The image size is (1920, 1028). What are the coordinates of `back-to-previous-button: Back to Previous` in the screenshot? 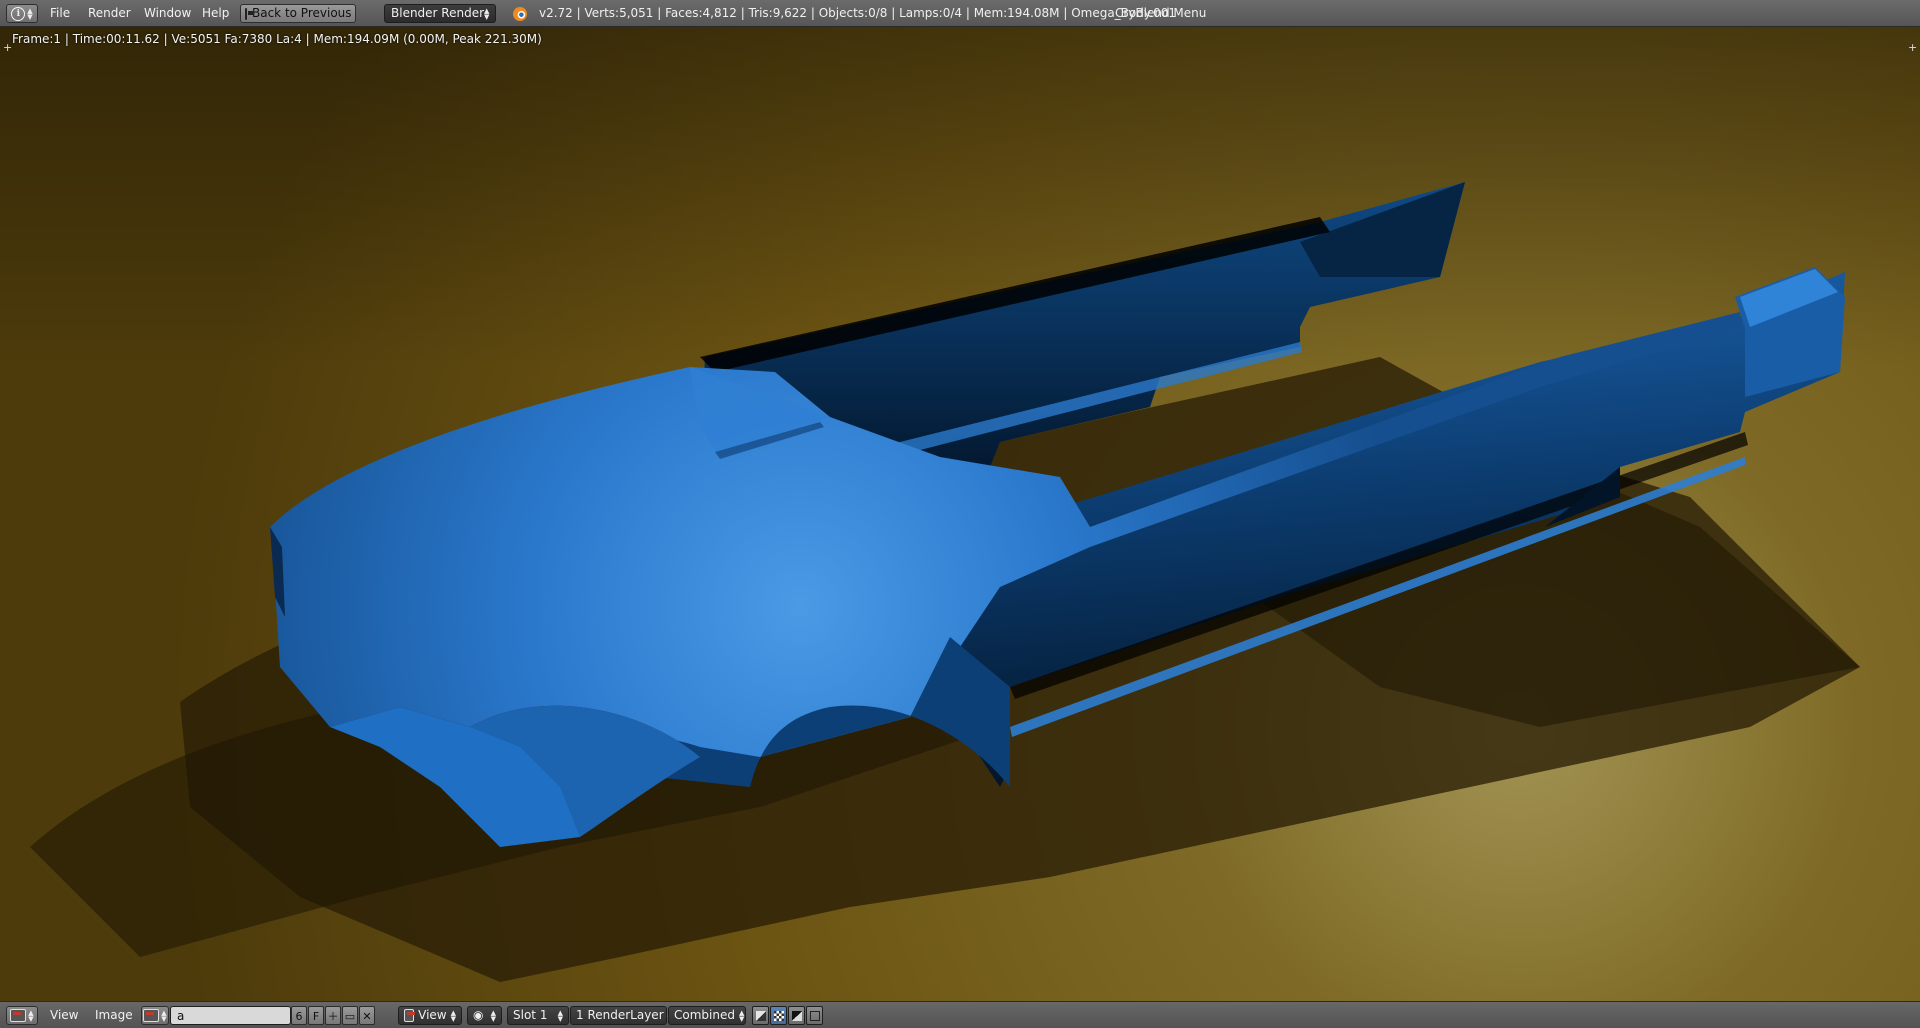 It's located at (298, 13).